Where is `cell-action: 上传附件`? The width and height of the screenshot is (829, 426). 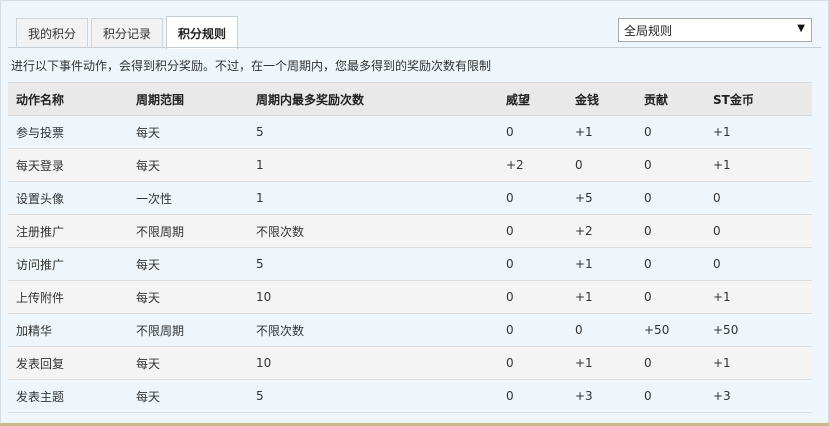
cell-action: 上传附件 is located at coordinates (68, 297).